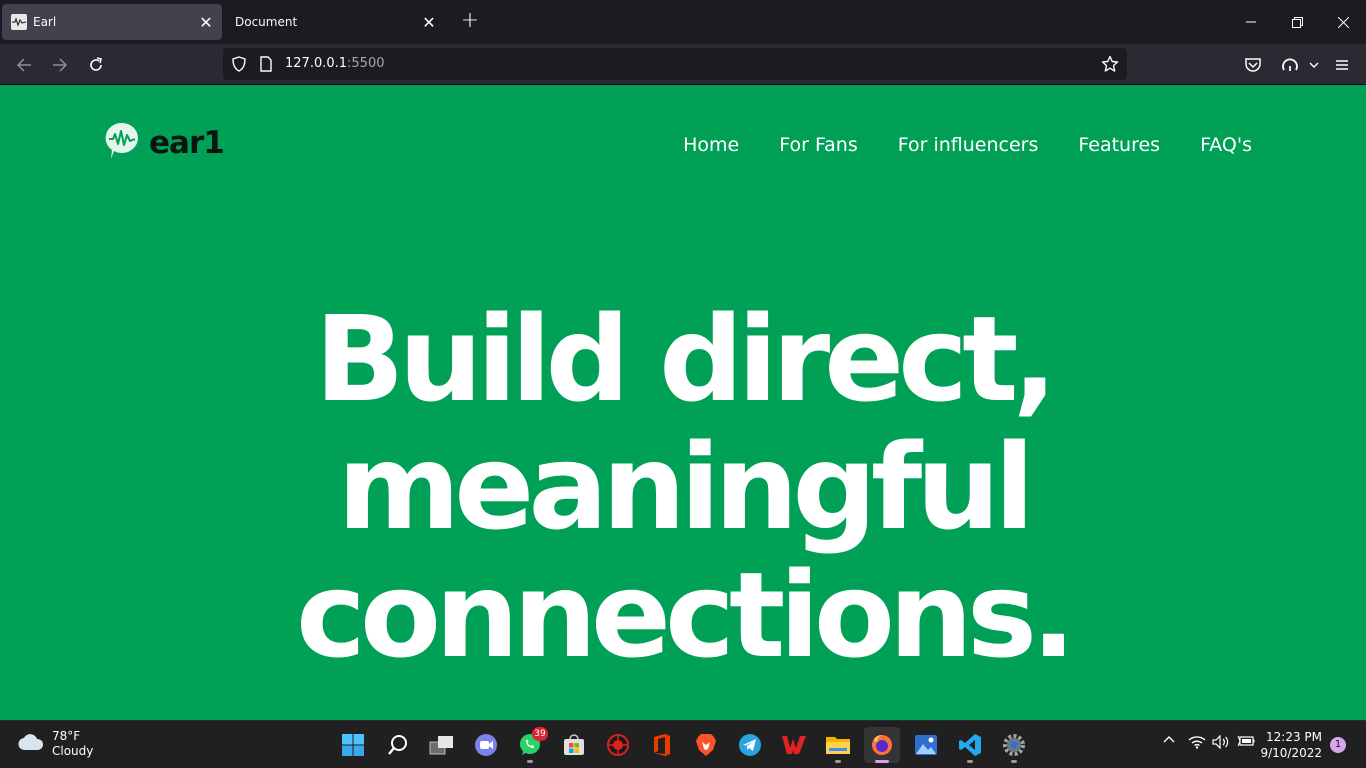 The image size is (1366, 768). I want to click on whatsapp-app: 39, so click(530, 745).